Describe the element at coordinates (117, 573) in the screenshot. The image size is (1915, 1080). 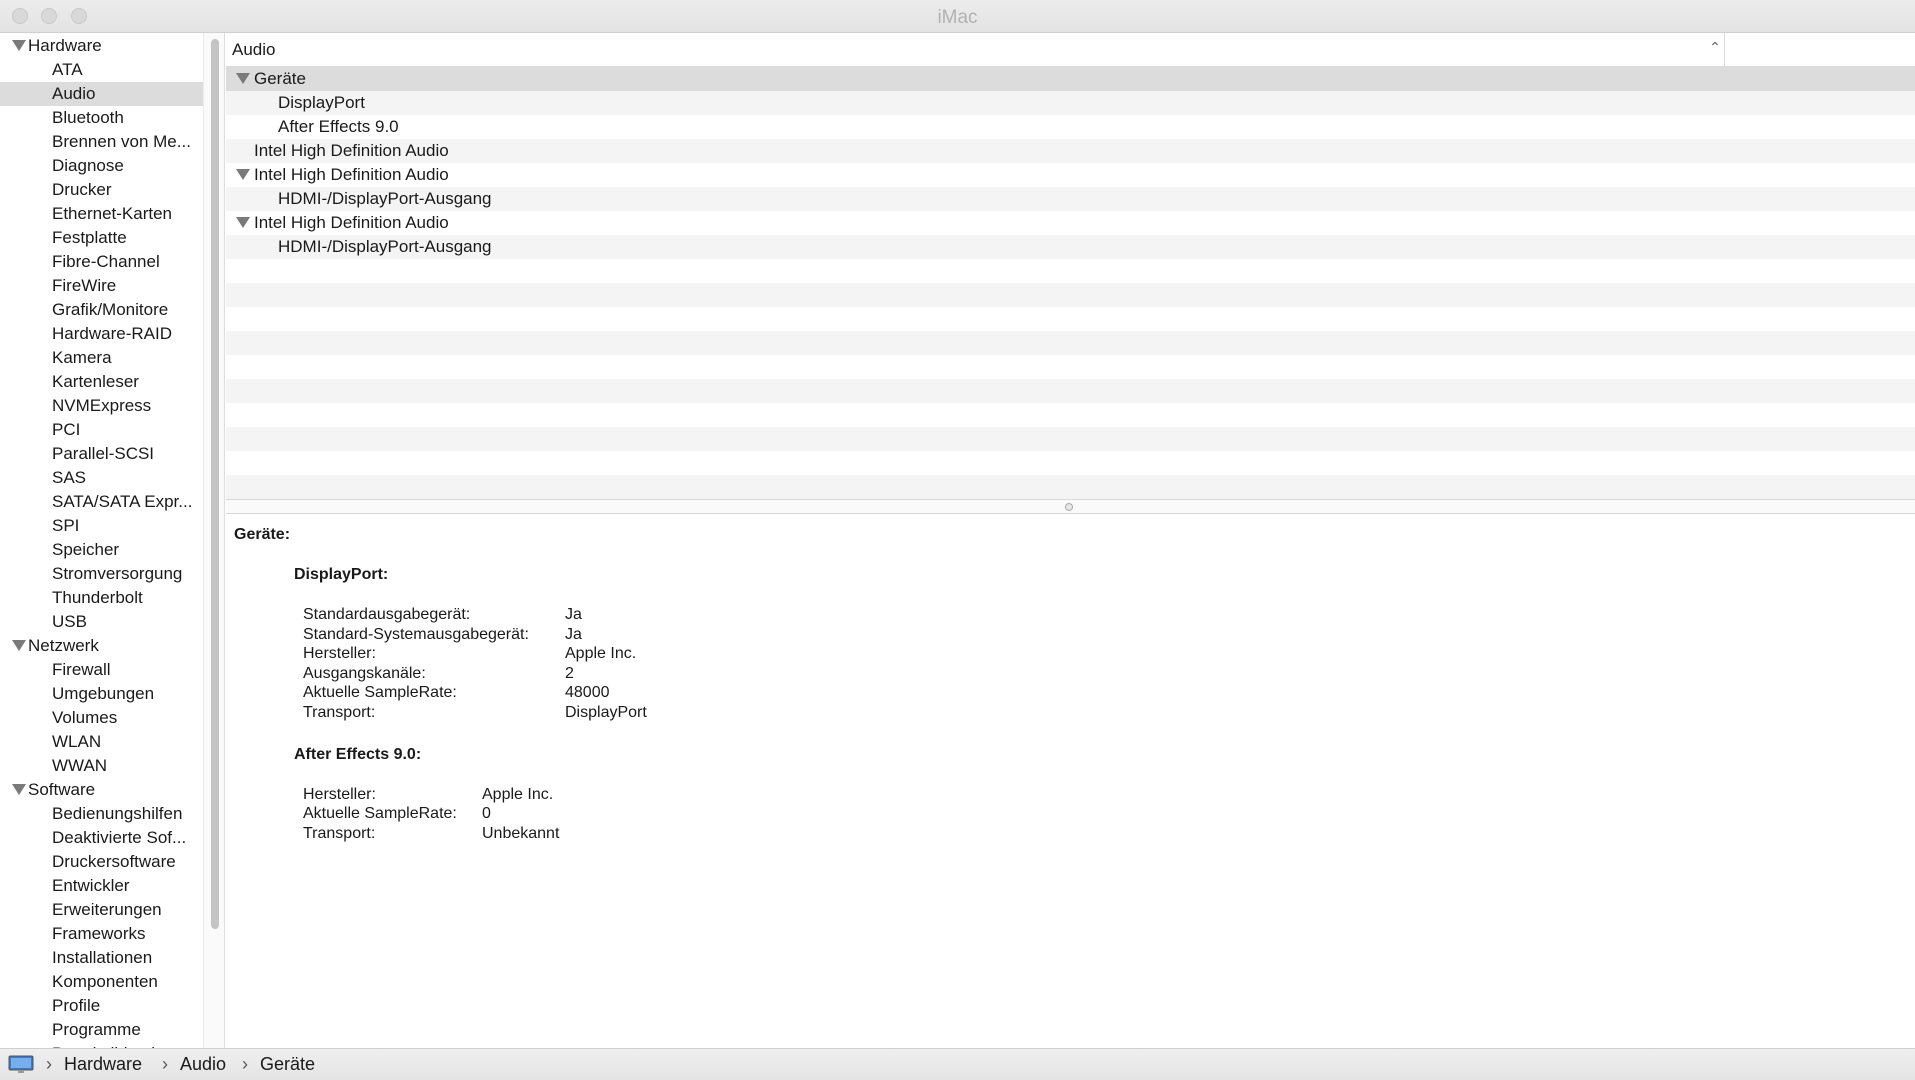
I see `sidebar-item-label: Stromversorgung` at that location.